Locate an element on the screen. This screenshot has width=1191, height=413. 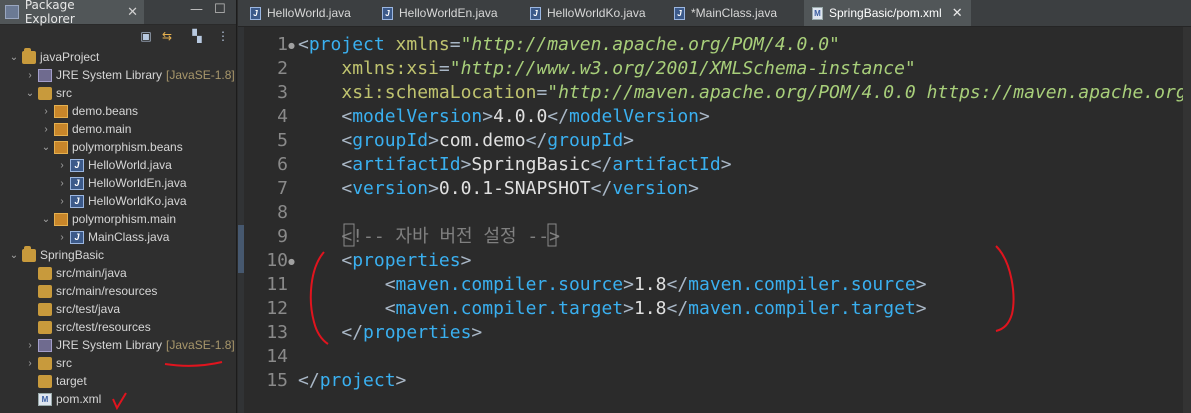
code-line: <modelVersion>4.0.0</modelVersion> is located at coordinates (504, 117).